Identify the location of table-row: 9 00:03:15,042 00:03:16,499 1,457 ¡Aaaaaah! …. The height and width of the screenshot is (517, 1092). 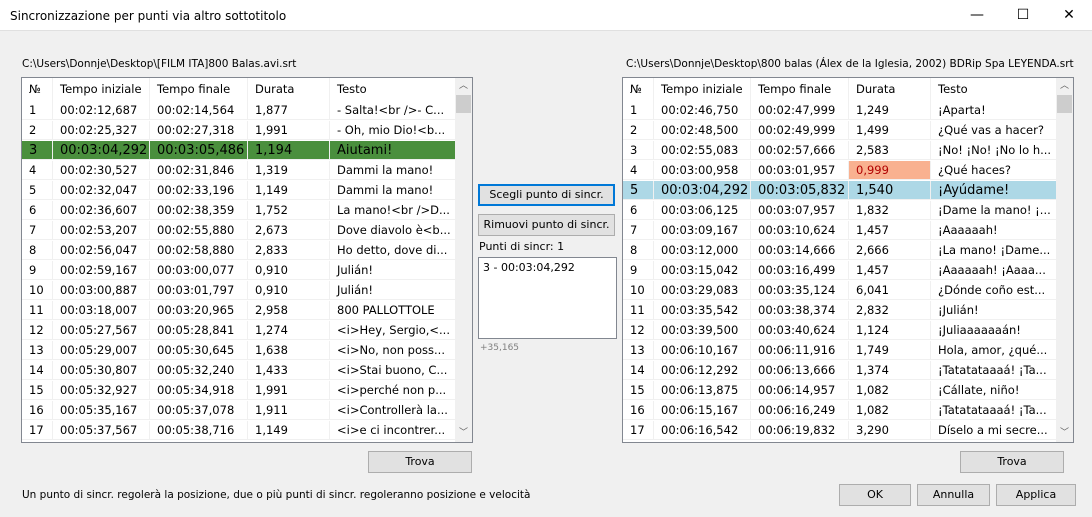
(839, 271).